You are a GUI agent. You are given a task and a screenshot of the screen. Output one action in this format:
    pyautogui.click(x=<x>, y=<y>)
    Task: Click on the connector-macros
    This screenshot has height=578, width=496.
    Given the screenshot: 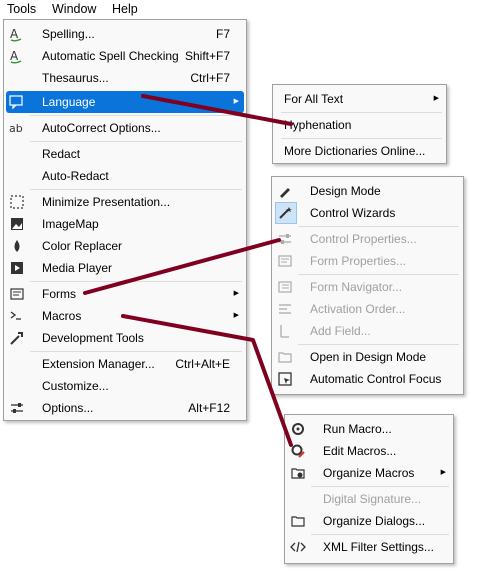 What is the action you would take?
    pyautogui.click(x=207, y=380)
    